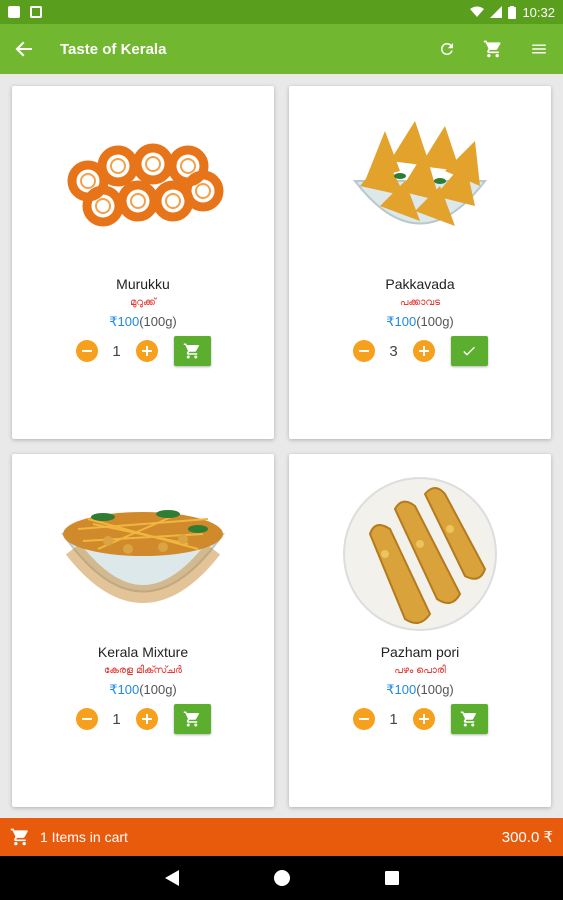 The image size is (563, 900). Describe the element at coordinates (36, 12) in the screenshot. I see `app-notification-icon` at that location.